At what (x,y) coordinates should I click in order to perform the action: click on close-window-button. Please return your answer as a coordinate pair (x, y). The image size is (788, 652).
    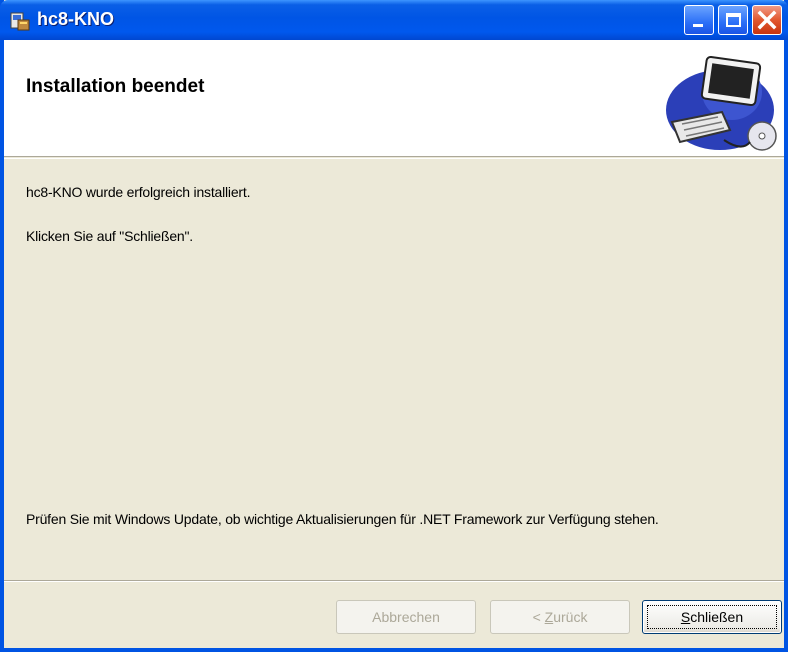
    Looking at the image, I should click on (767, 20).